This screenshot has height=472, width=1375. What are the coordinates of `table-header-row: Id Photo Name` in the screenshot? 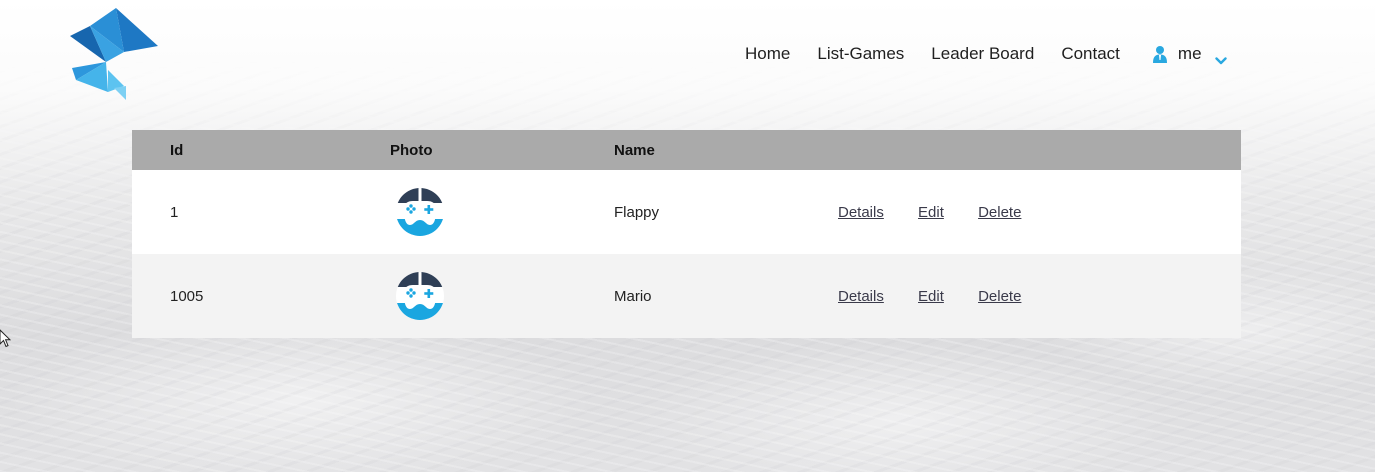 It's located at (686, 150).